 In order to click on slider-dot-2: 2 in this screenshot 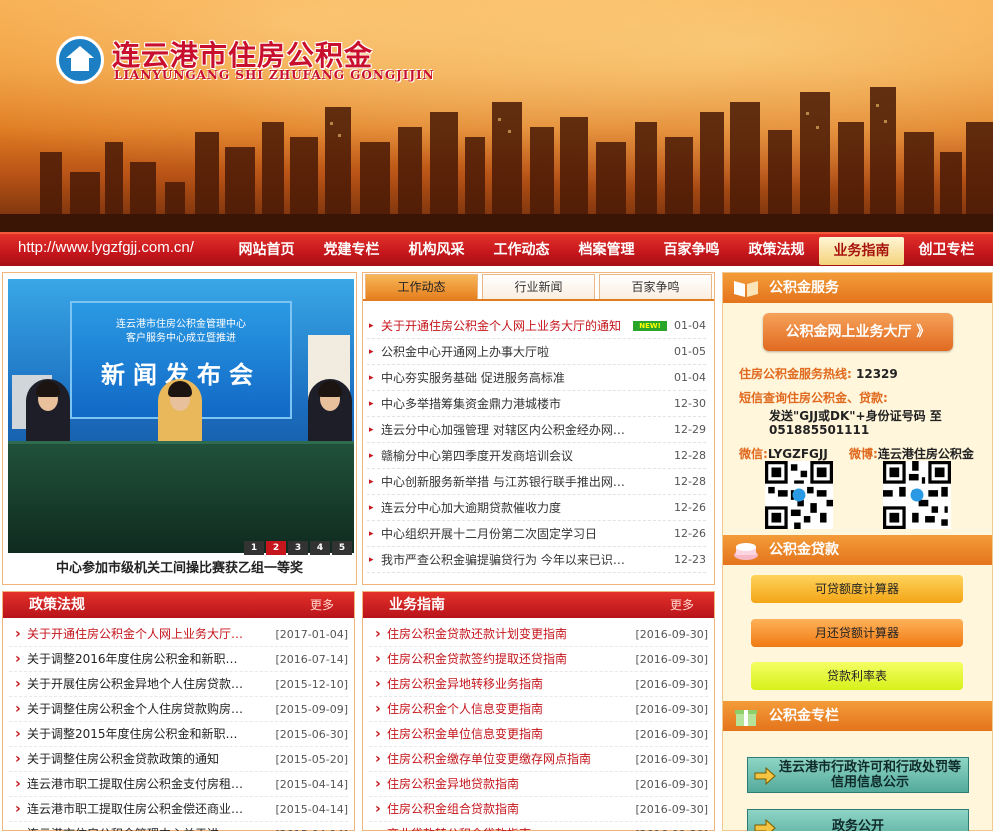, I will do `click(276, 548)`.